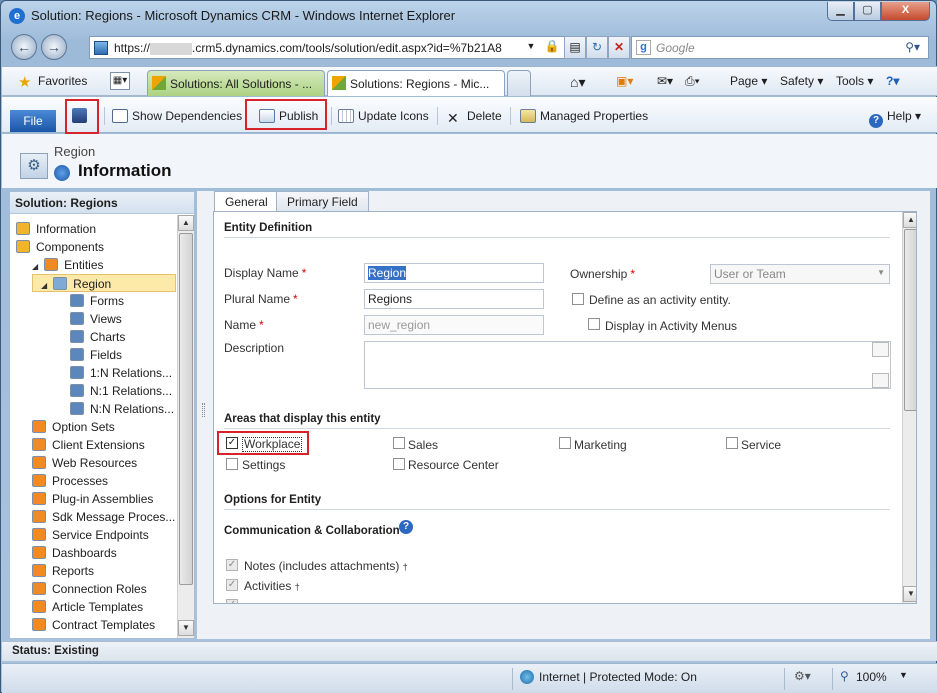  What do you see at coordinates (406, 527) in the screenshot?
I see `info-help-icon: ?` at bounding box center [406, 527].